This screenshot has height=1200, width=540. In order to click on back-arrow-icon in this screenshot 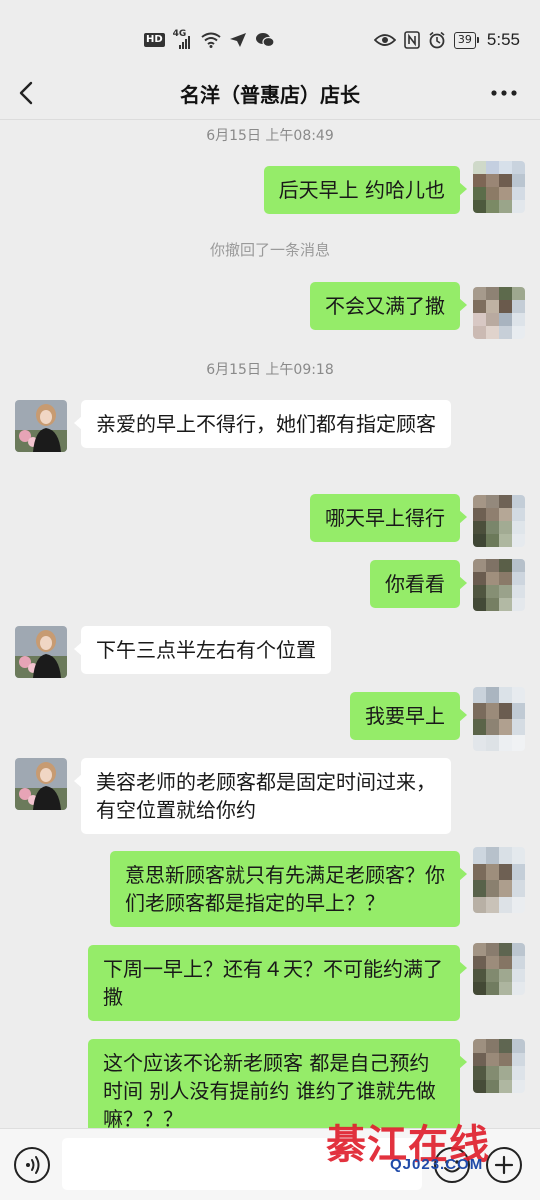, I will do `click(27, 93)`.